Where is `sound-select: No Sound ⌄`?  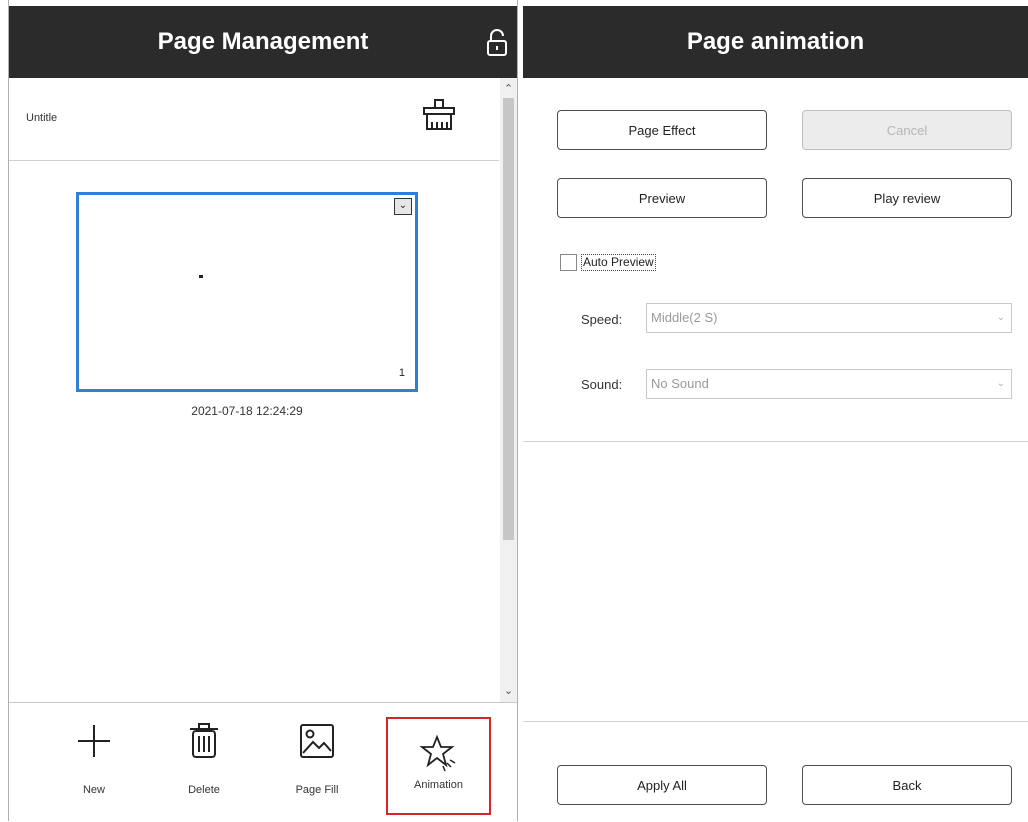 sound-select: No Sound ⌄ is located at coordinates (829, 384).